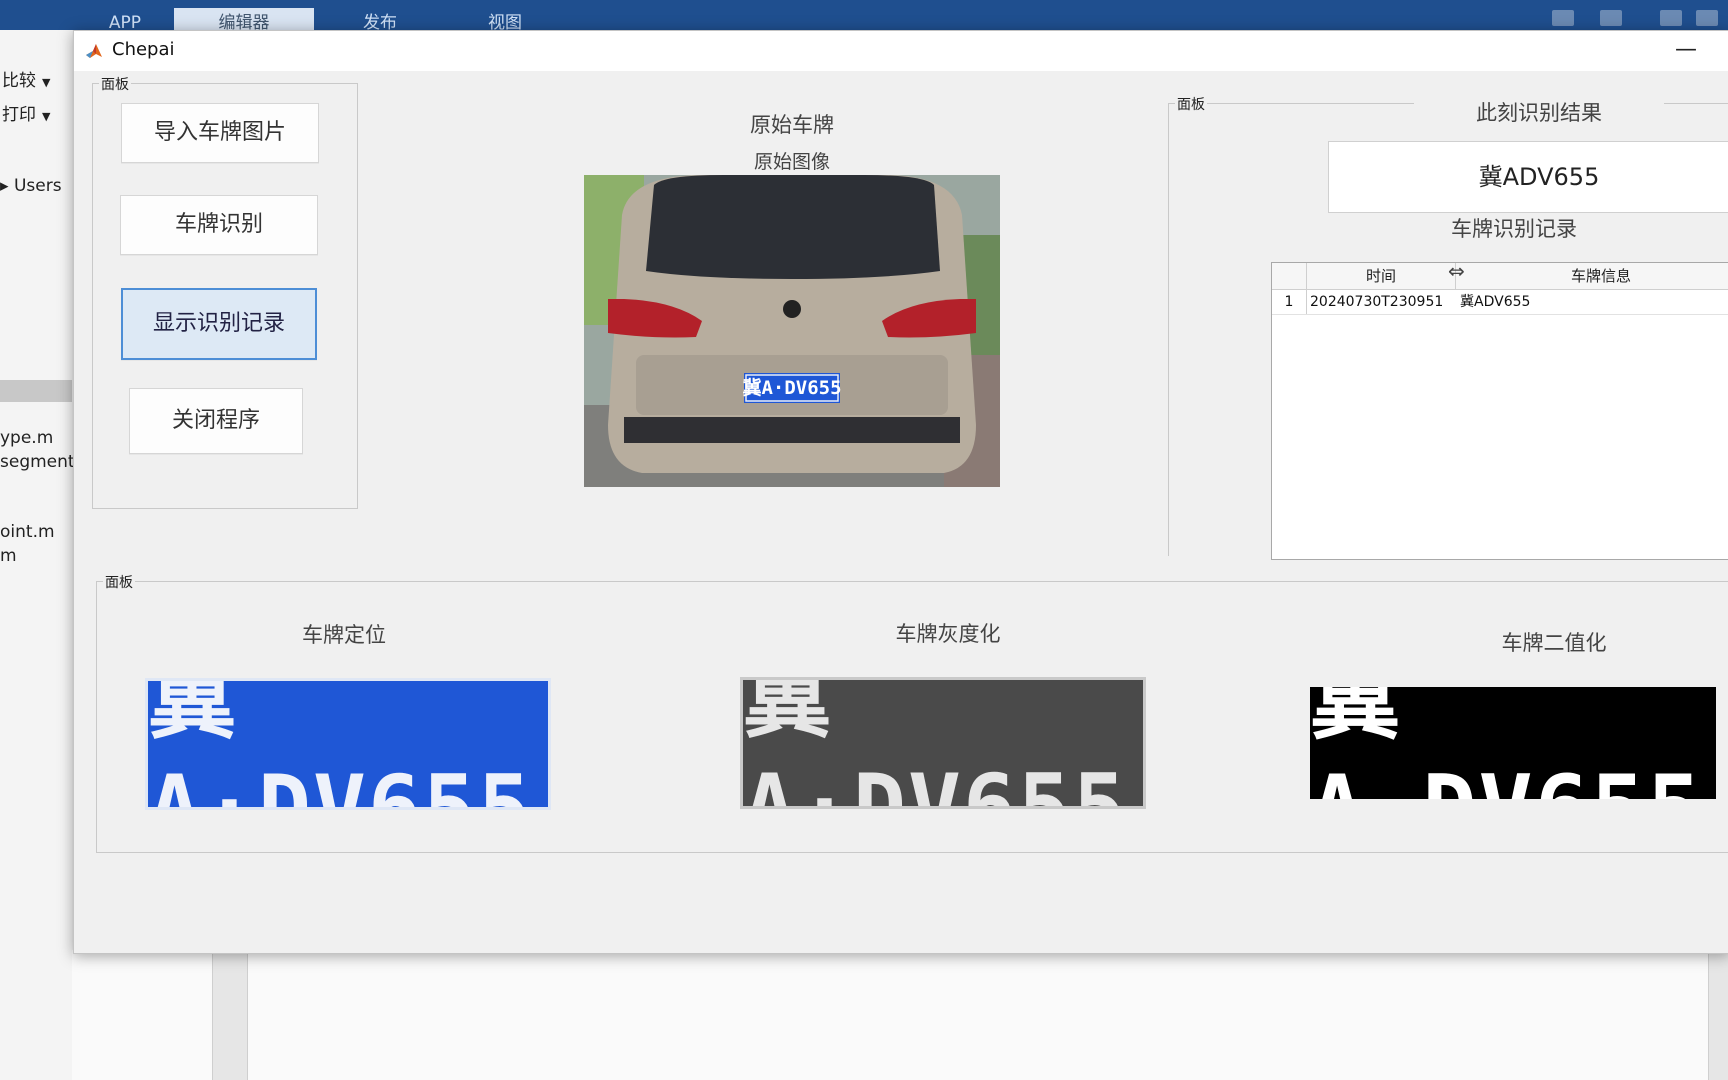 The image size is (1728, 1080). What do you see at coordinates (26, 438) in the screenshot?
I see `file-item: ype.m` at bounding box center [26, 438].